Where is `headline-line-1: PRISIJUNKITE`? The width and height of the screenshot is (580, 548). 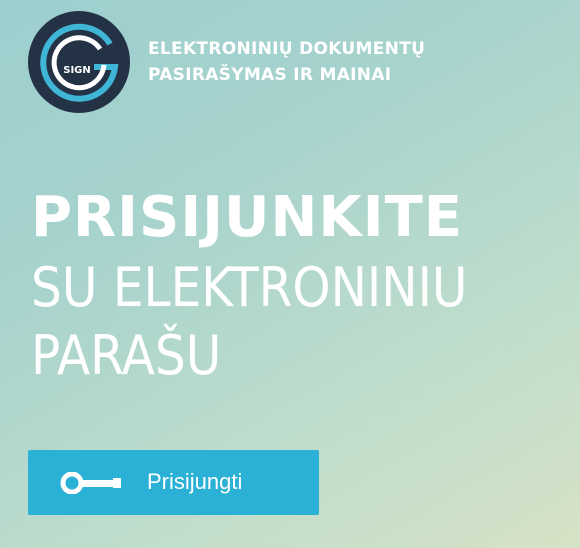 headline-line-1: PRISIJUNKITE is located at coordinates (247, 217).